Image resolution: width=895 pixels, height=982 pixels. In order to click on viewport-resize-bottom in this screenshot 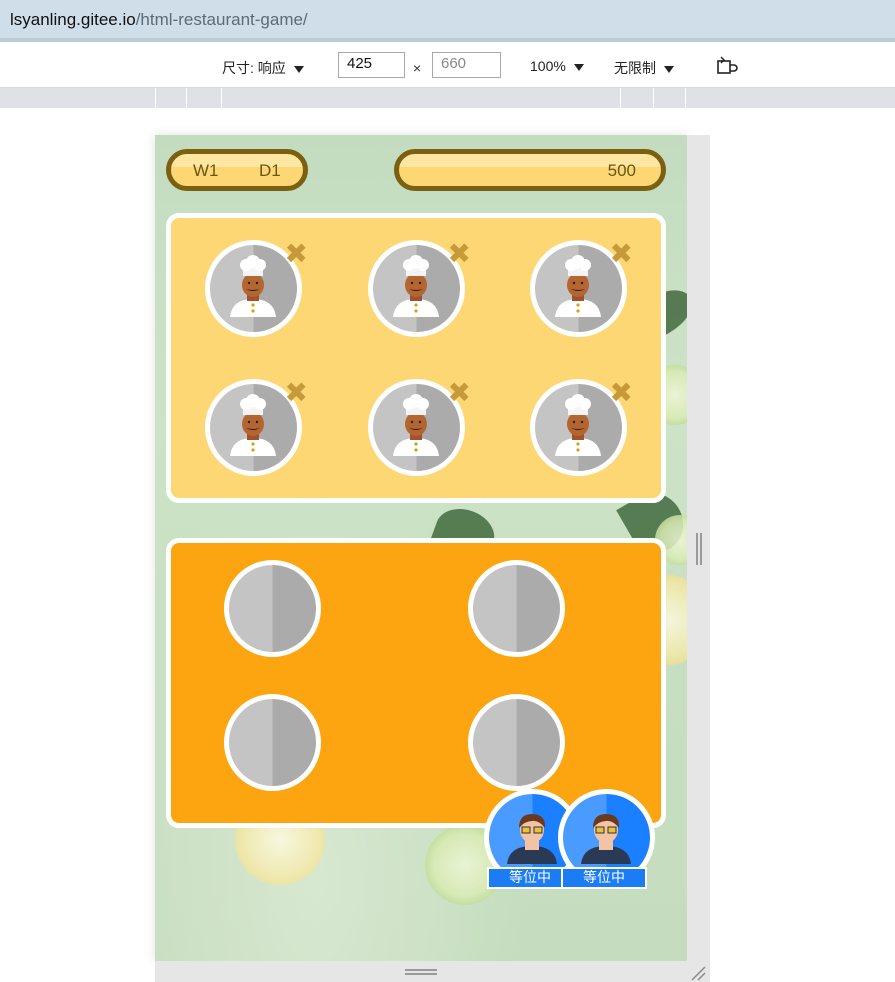, I will do `click(421, 971)`.